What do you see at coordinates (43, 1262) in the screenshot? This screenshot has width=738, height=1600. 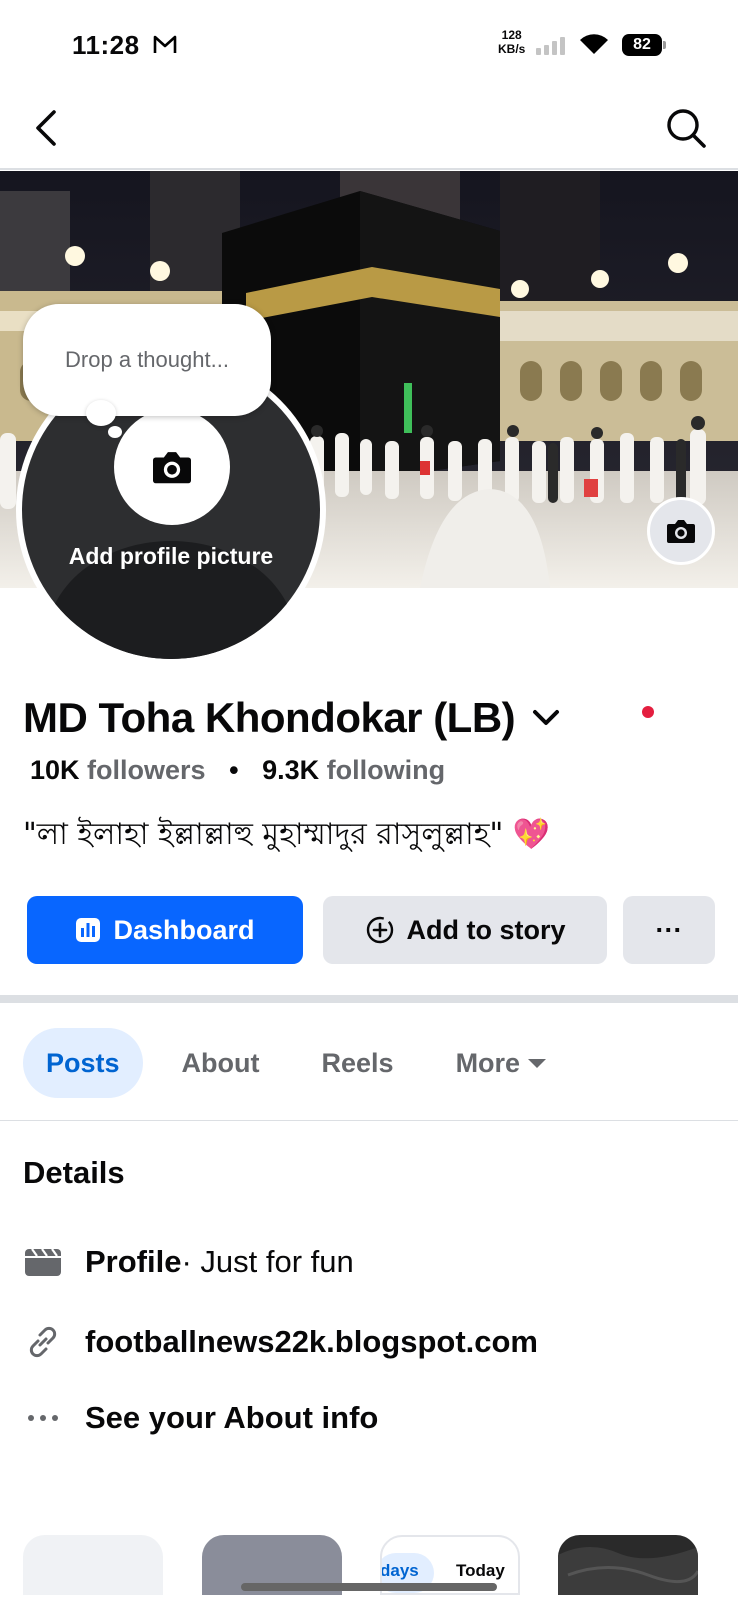 I see `clapperboard-icon` at bounding box center [43, 1262].